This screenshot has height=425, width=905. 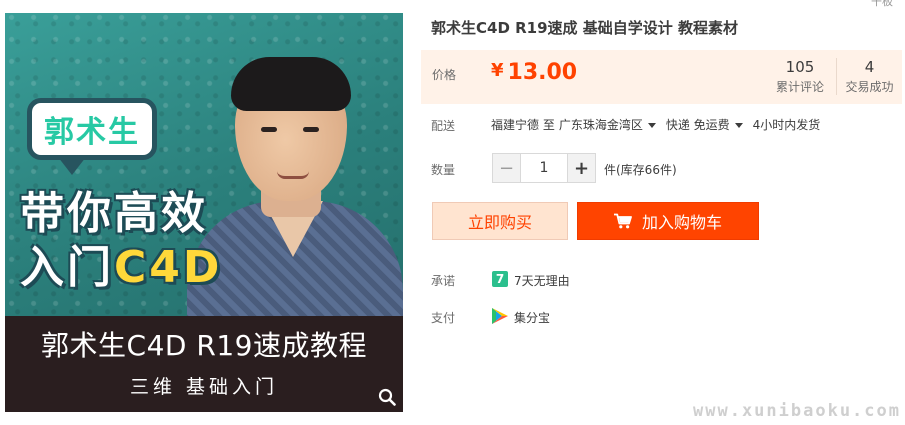 What do you see at coordinates (387, 397) in the screenshot?
I see `zoom-search-icon` at bounding box center [387, 397].